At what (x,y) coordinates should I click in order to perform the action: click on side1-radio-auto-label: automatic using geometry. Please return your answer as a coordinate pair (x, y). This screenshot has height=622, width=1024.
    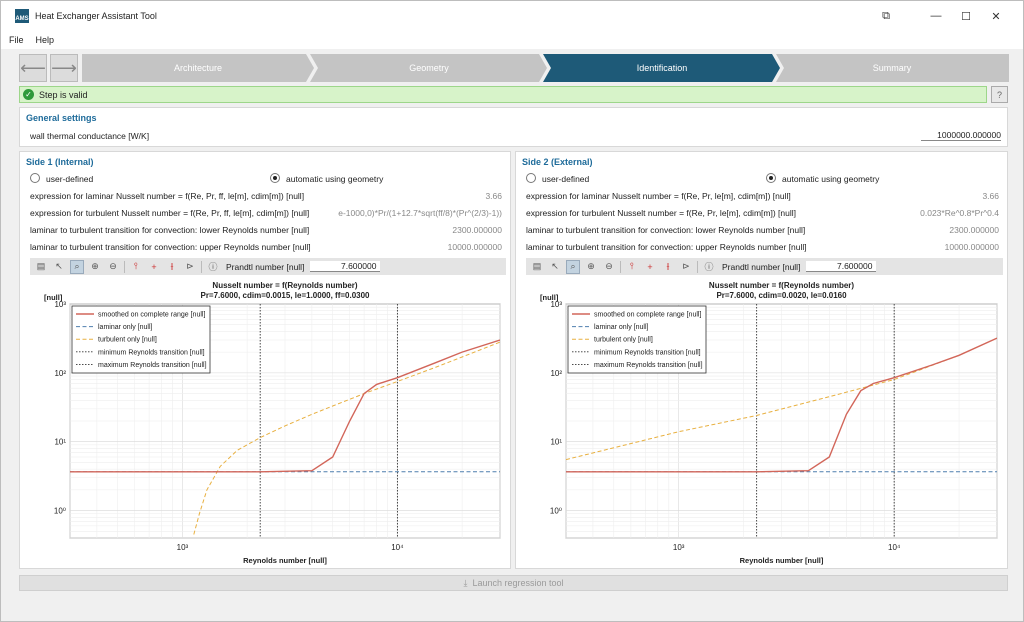
    Looking at the image, I should click on (335, 179).